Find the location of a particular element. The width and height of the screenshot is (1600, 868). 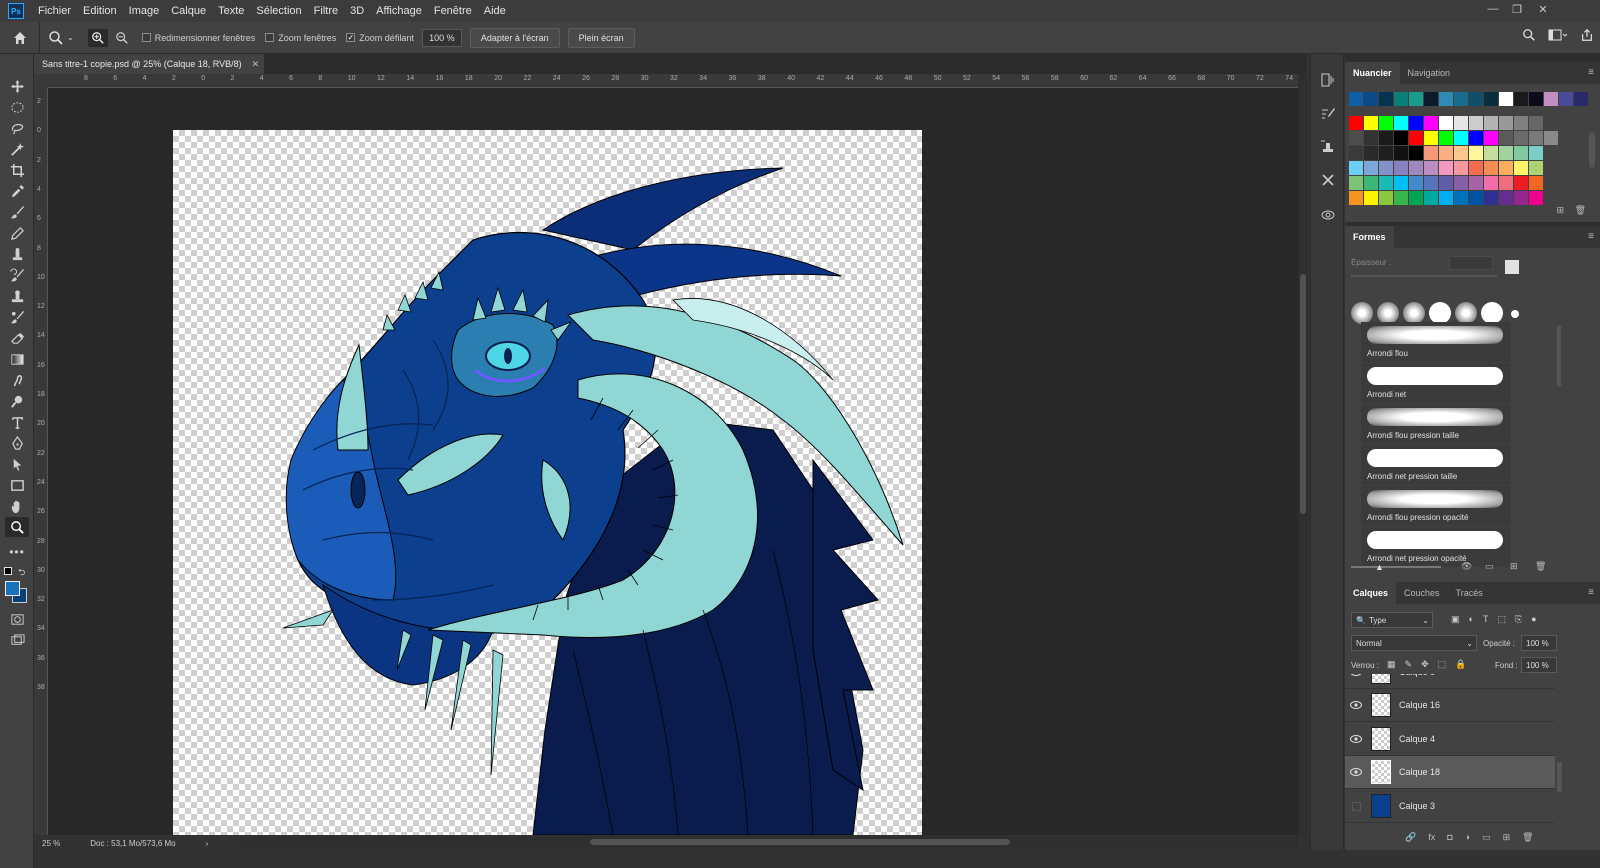

tab-navigation: Navigation is located at coordinates (1429, 73).